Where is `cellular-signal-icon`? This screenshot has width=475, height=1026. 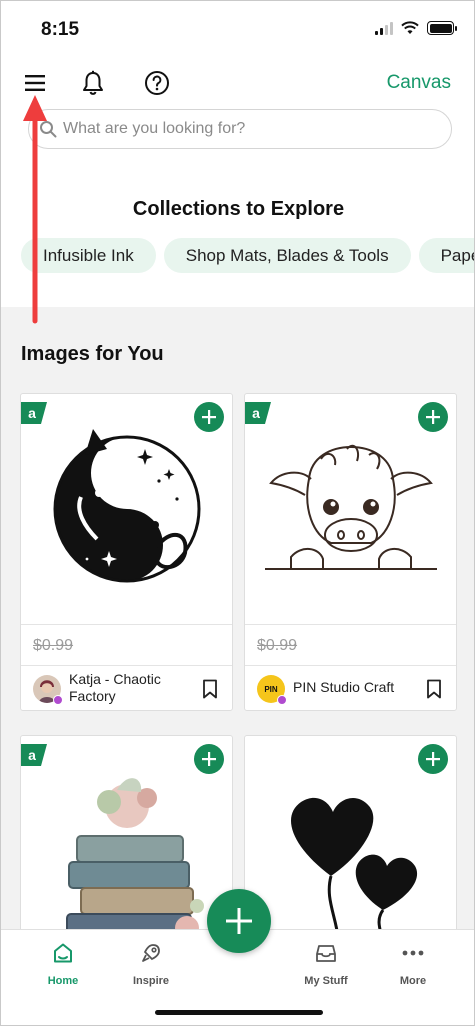 cellular-signal-icon is located at coordinates (384, 28).